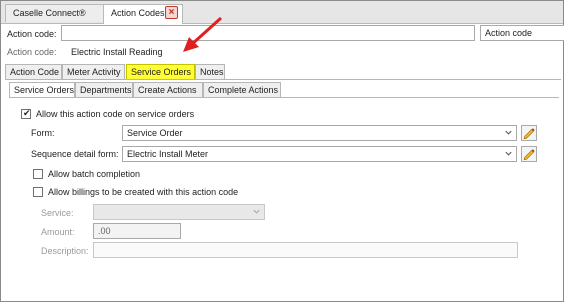 The image size is (564, 302). What do you see at coordinates (305, 250) in the screenshot?
I see `description-input` at bounding box center [305, 250].